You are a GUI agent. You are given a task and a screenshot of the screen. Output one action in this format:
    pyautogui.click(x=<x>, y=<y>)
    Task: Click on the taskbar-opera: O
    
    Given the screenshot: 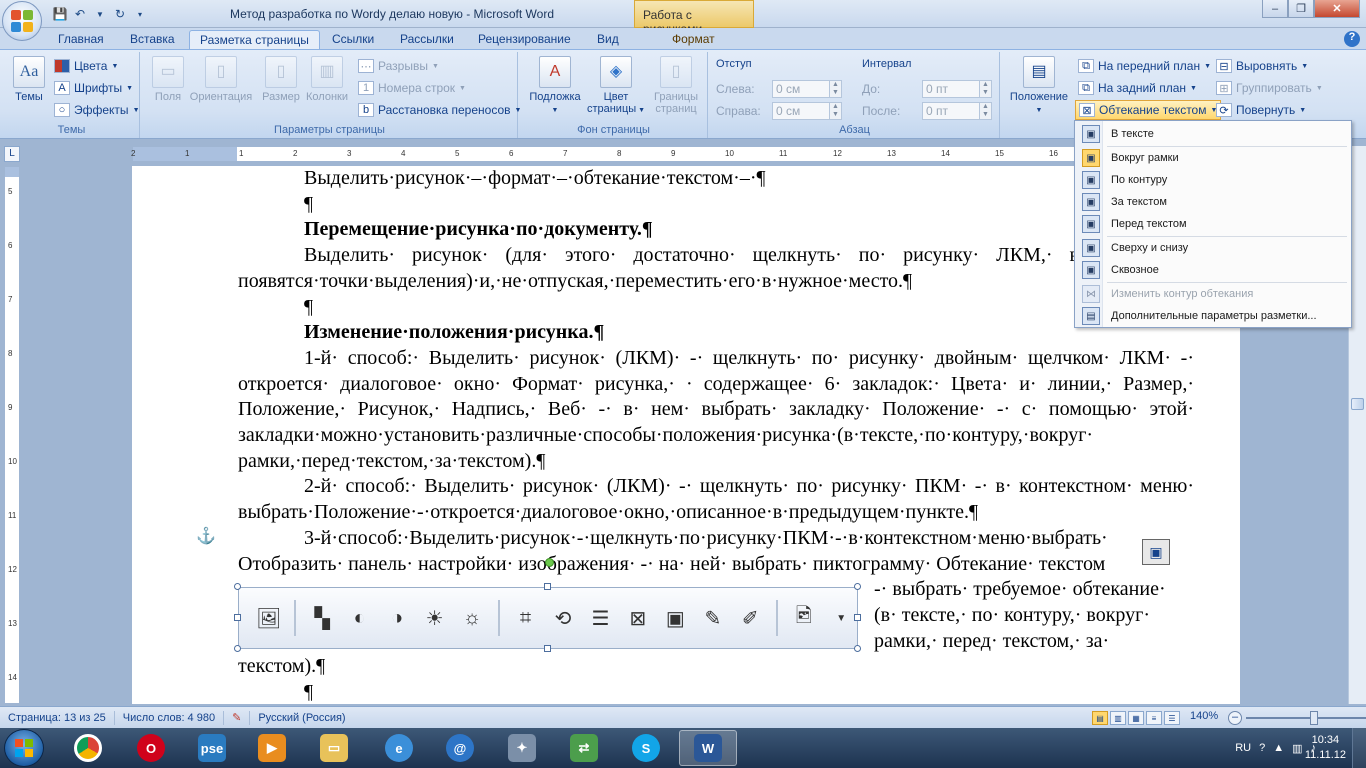 What is the action you would take?
    pyautogui.click(x=151, y=748)
    